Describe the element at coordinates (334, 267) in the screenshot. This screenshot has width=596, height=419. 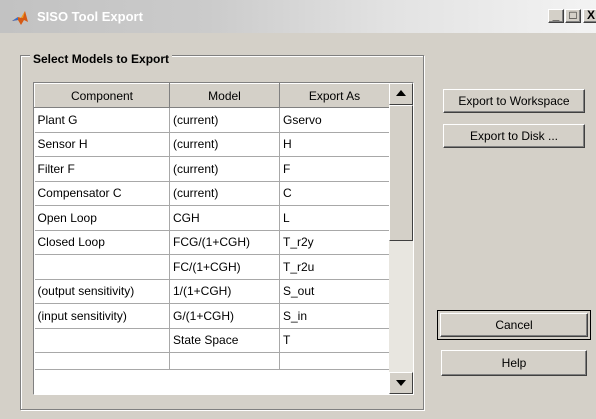
I see `export-as-cell: T_r2u` at that location.